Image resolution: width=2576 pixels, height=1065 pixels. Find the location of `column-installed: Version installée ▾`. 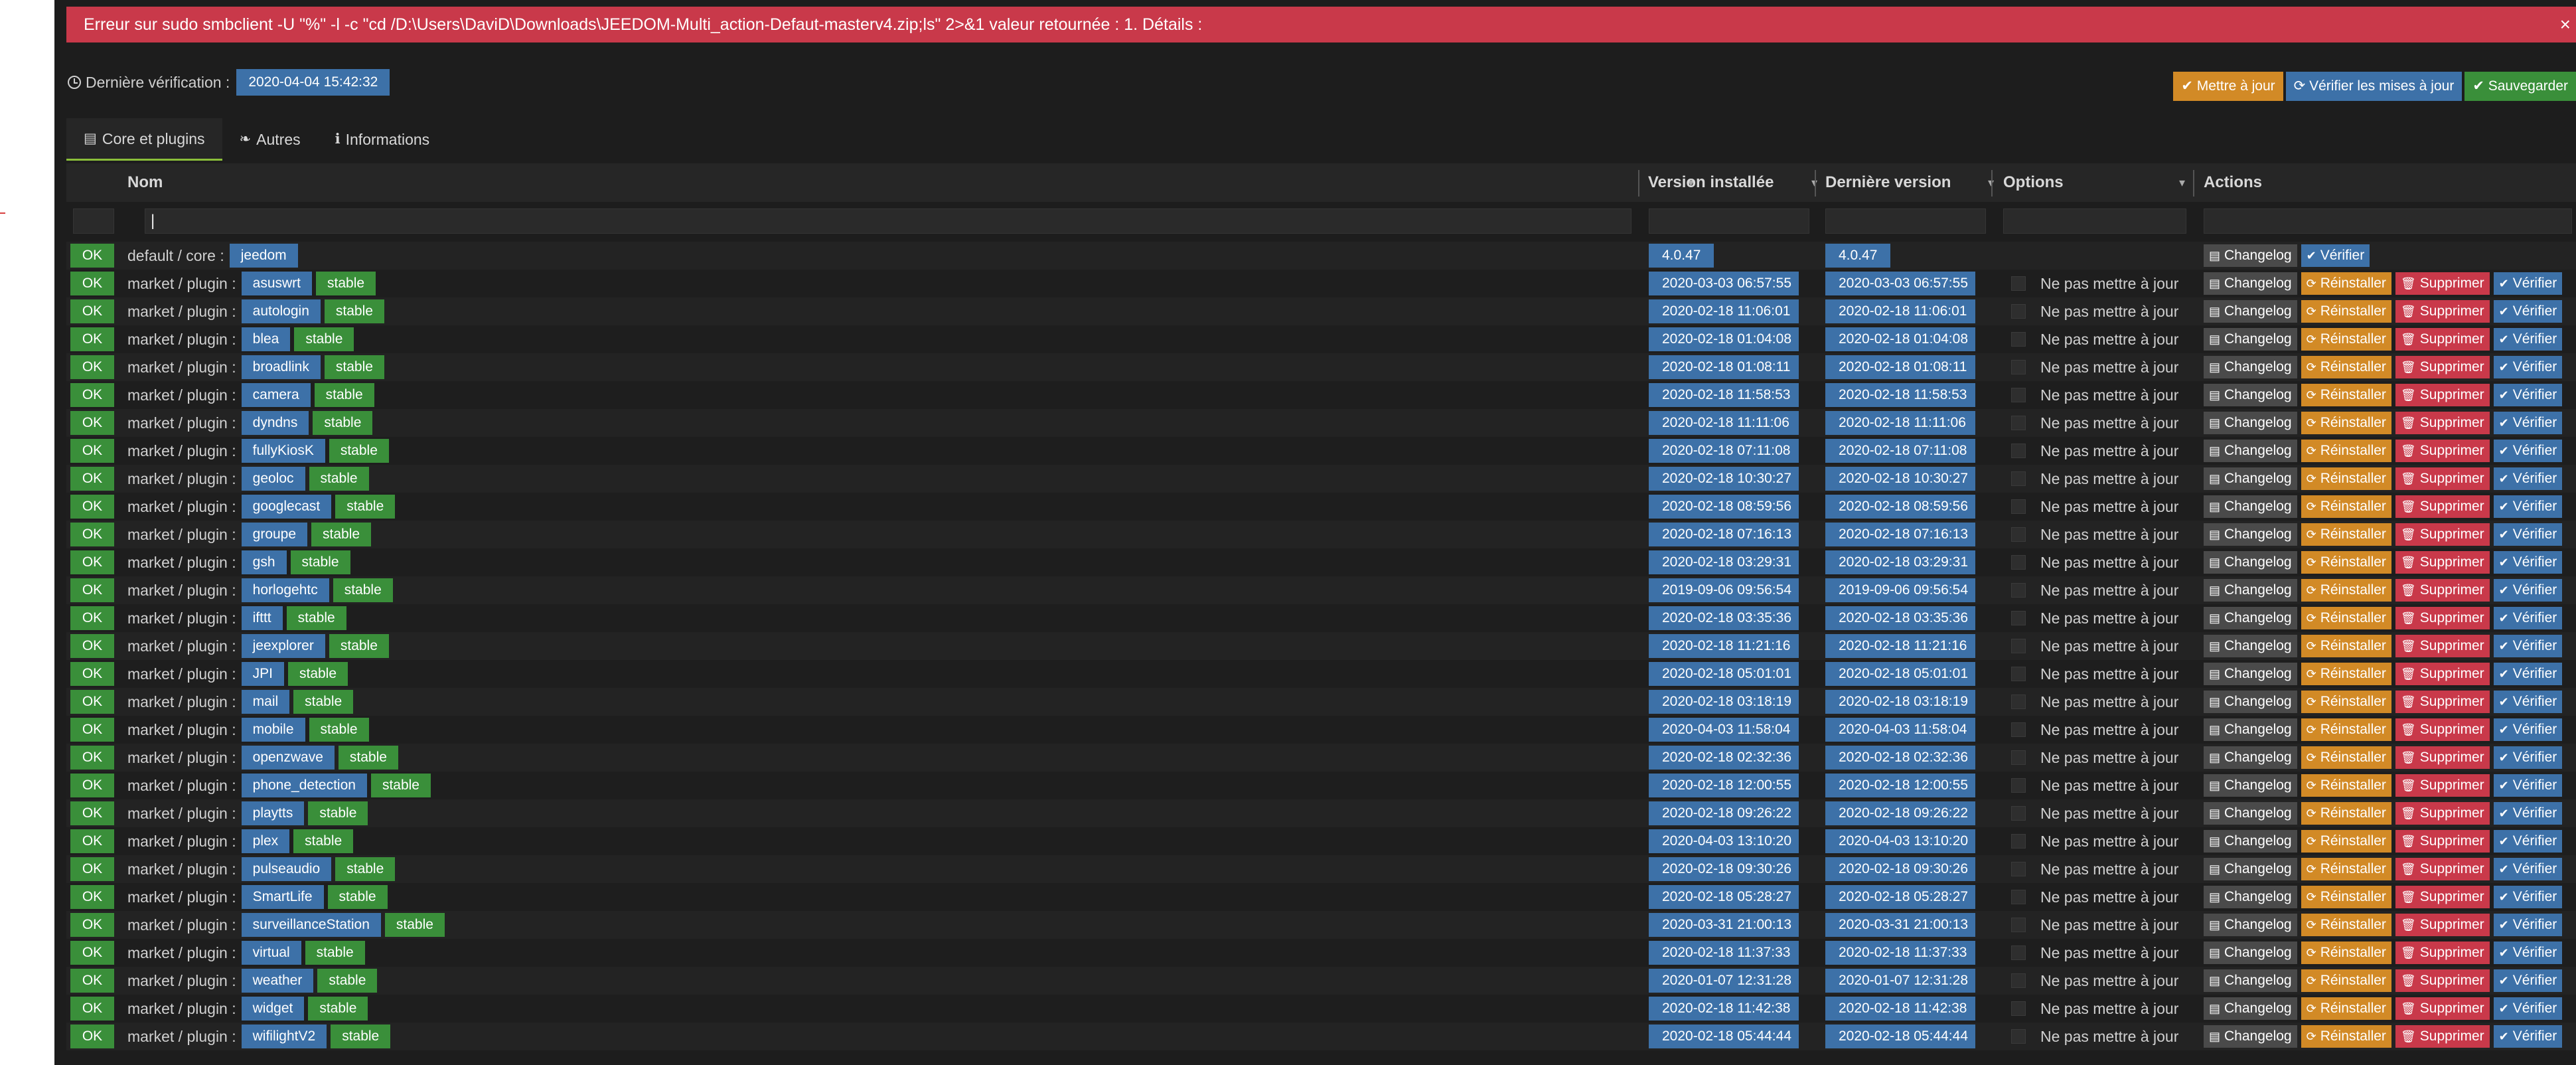

column-installed: Version installée ▾ is located at coordinates (1736, 182).